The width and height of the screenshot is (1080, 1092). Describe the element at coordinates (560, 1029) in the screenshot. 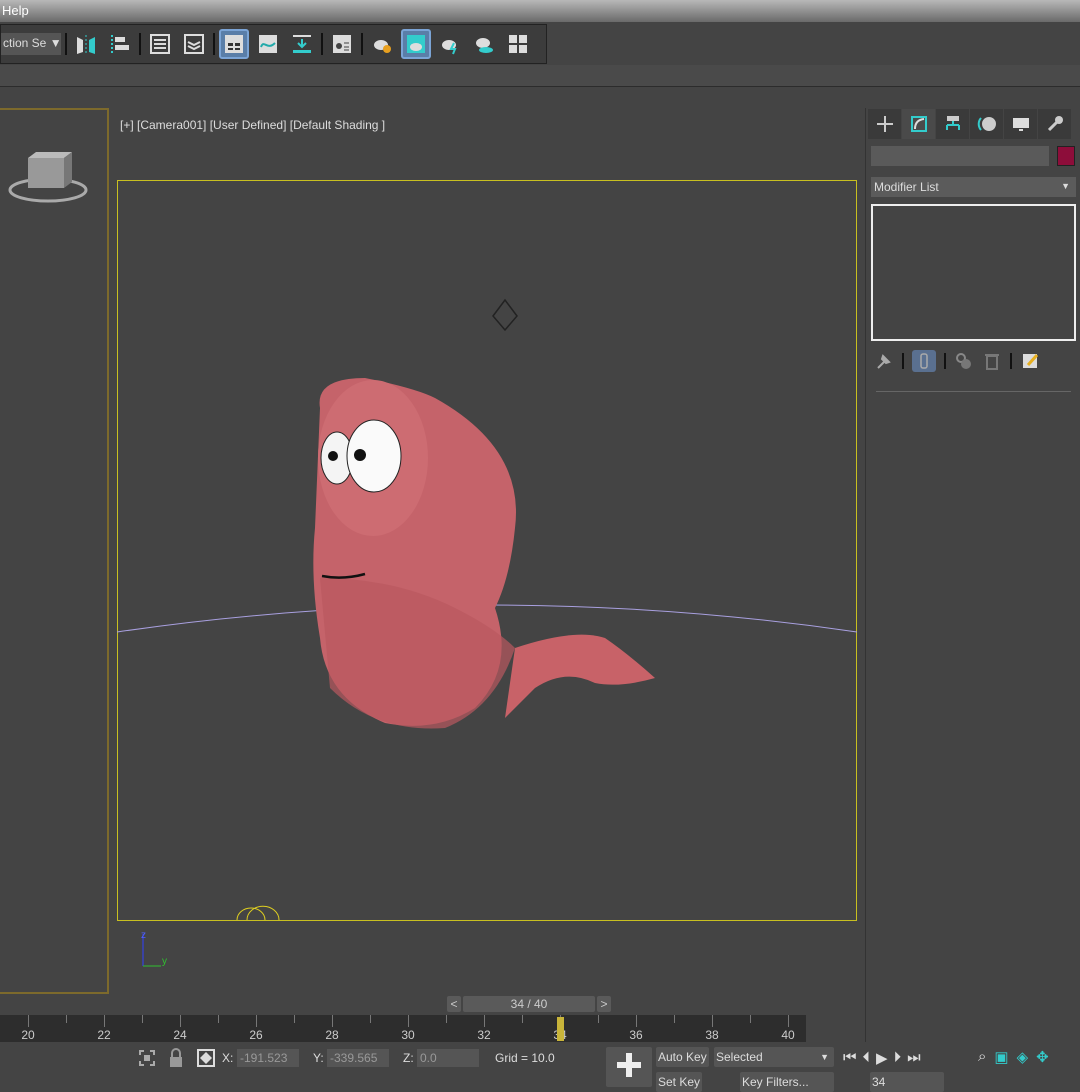

I see `current-frame-marker` at that location.